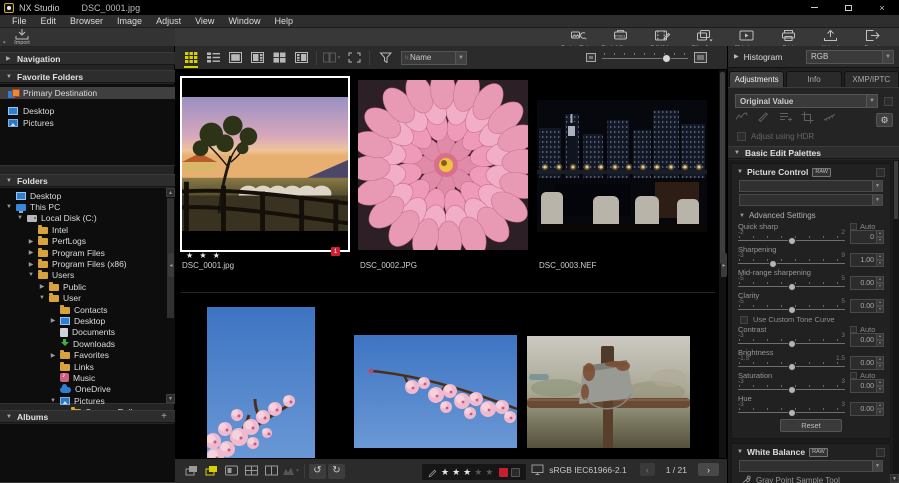  What do you see at coordinates (645, 58) in the screenshot?
I see `thumbnail-size-slider` at bounding box center [645, 58].